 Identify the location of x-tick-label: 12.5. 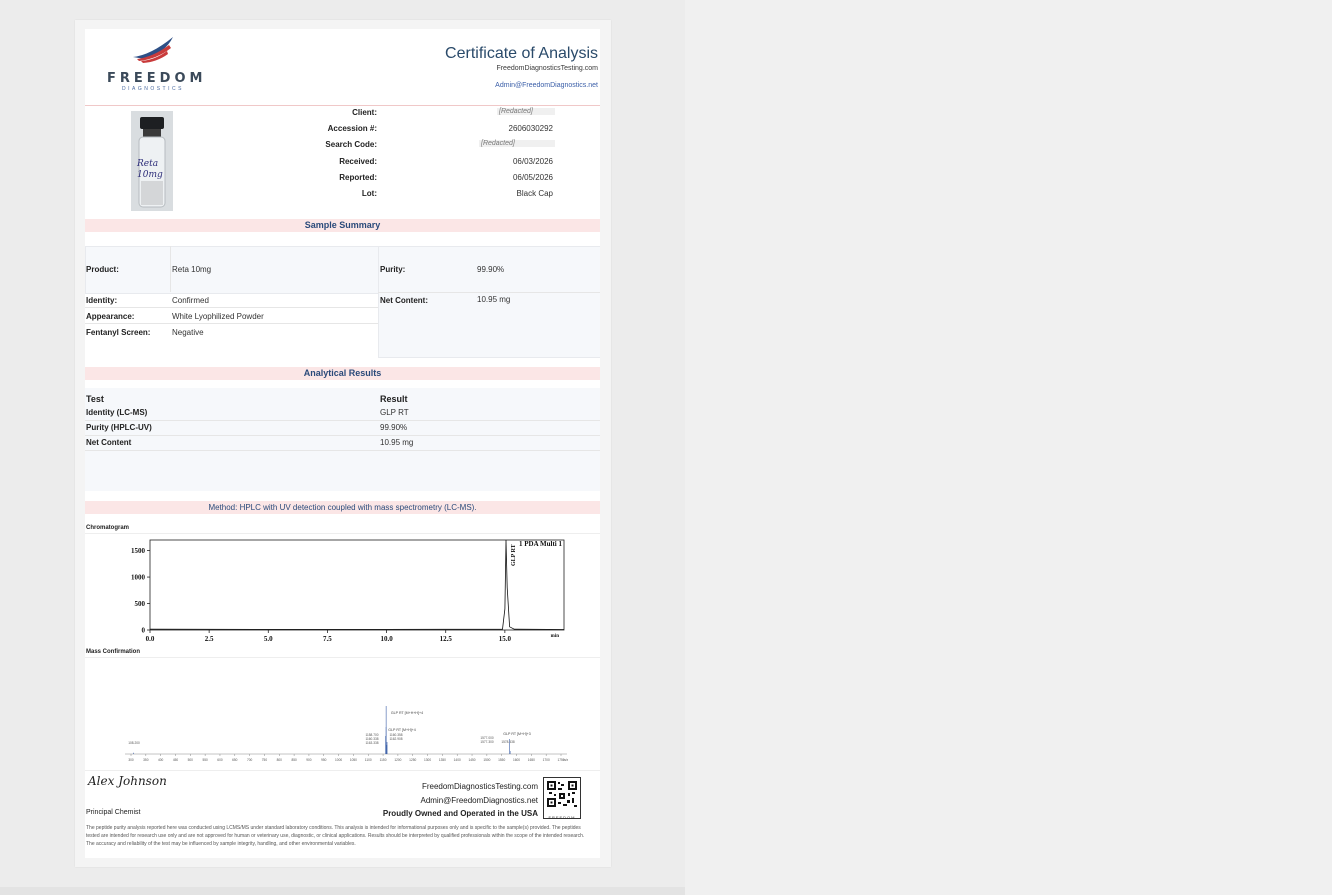
(446, 639).